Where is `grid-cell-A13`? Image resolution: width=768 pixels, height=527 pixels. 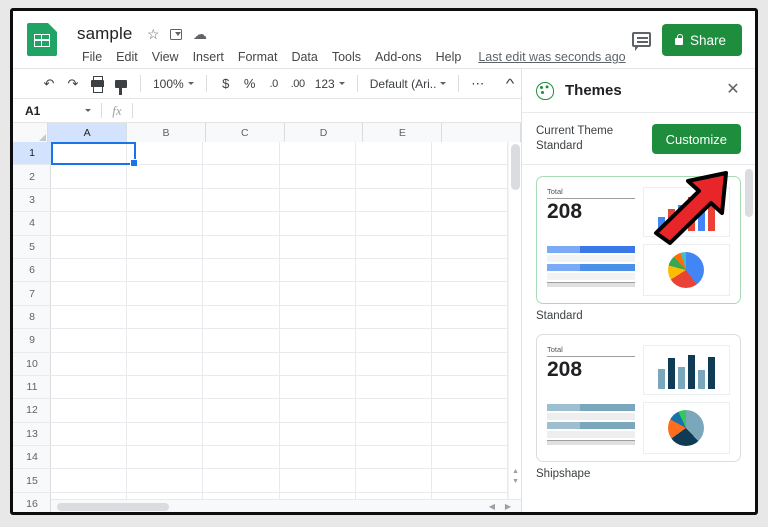
grid-cell-A13 is located at coordinates (89, 434).